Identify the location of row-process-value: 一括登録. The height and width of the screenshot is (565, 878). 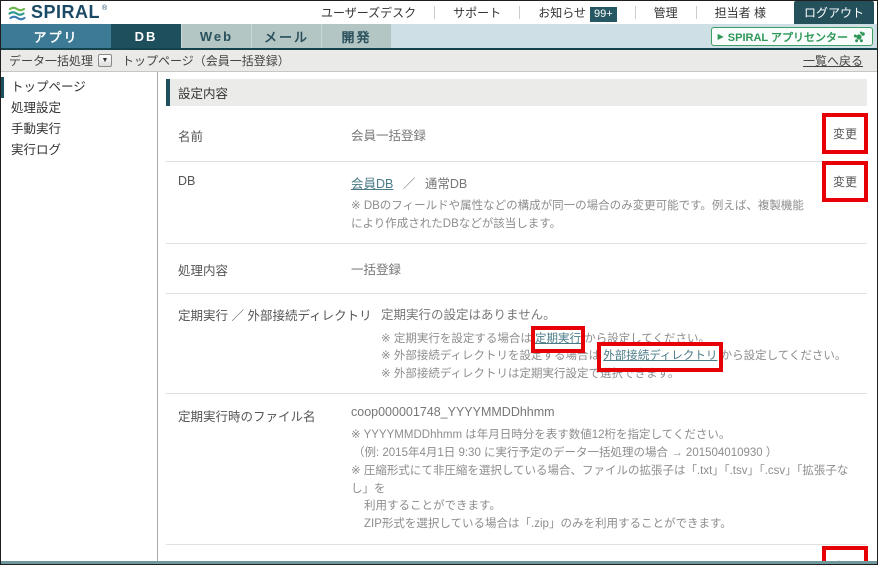
(376, 269).